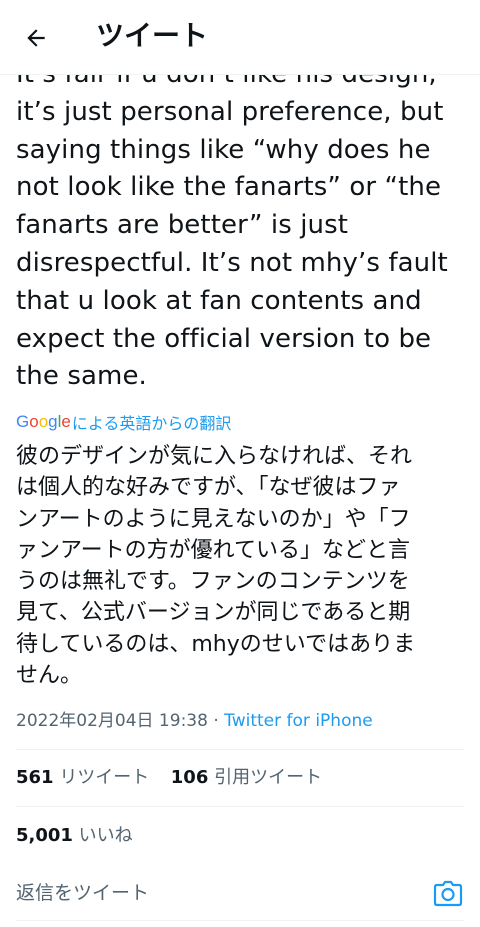  What do you see at coordinates (240, 37) in the screenshot?
I see `top-bar: ツイート` at bounding box center [240, 37].